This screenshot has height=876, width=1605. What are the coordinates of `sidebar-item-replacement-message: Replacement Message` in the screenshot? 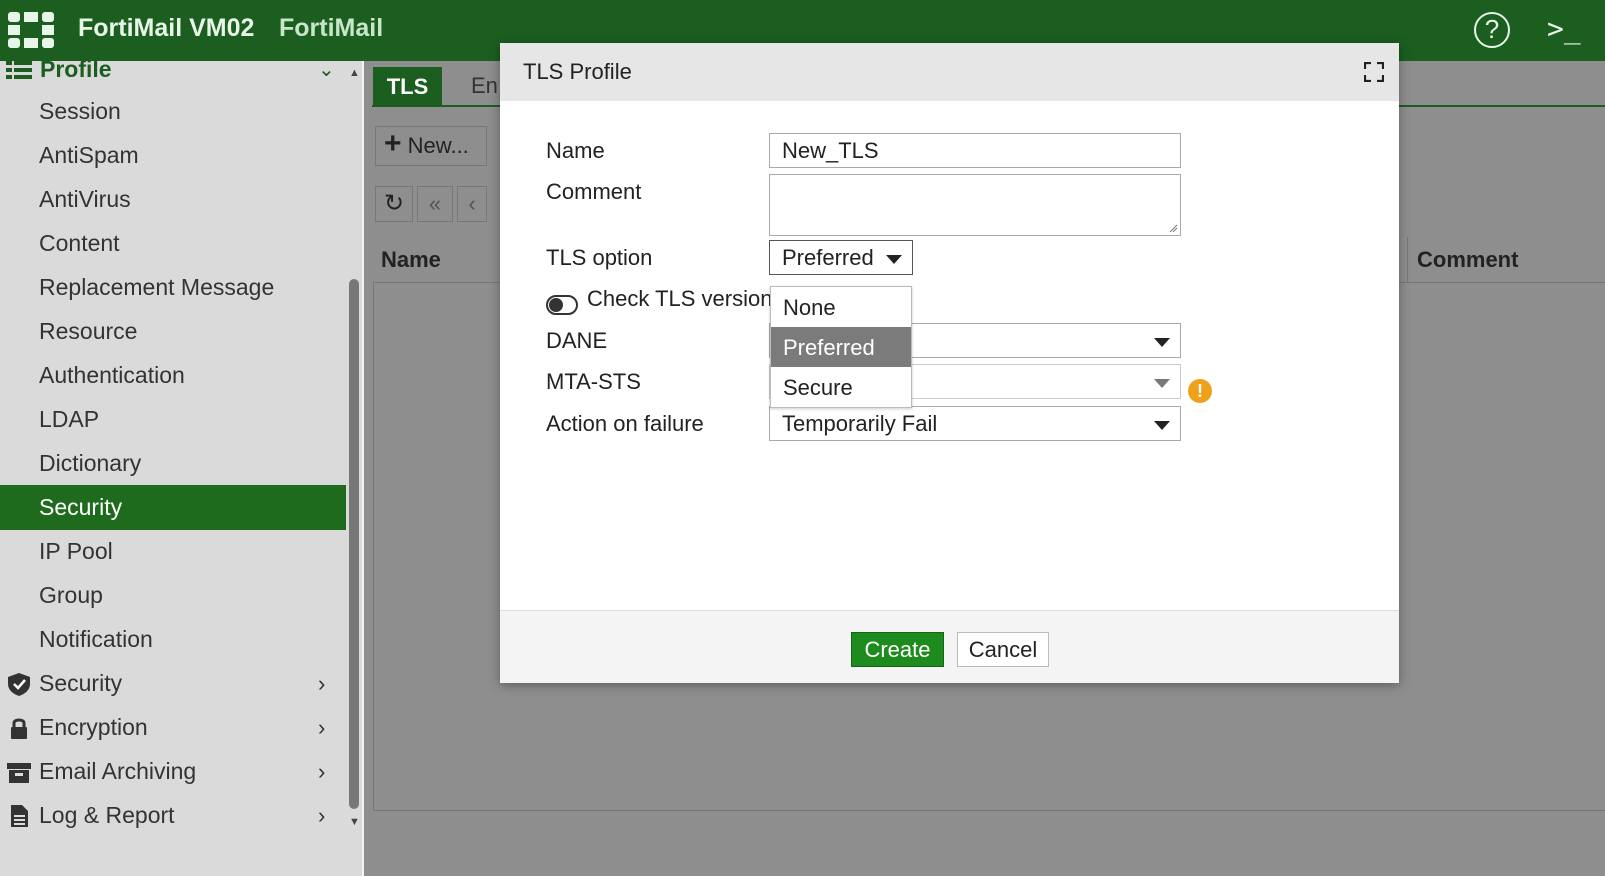 It's located at (173, 287).